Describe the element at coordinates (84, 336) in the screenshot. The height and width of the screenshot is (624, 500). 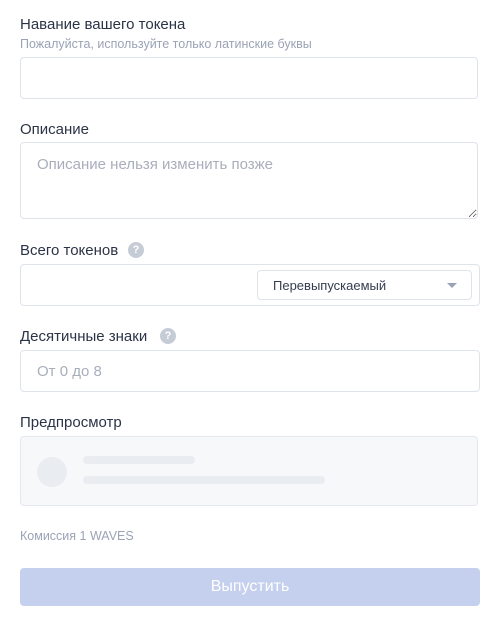
I see `decimals-label: Десятичные знаки` at that location.